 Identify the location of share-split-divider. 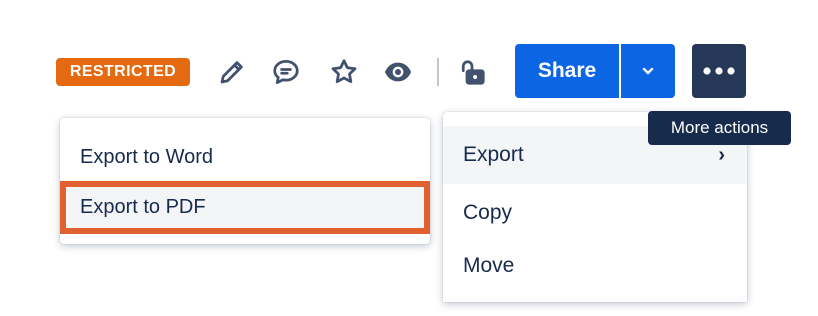
(620, 71).